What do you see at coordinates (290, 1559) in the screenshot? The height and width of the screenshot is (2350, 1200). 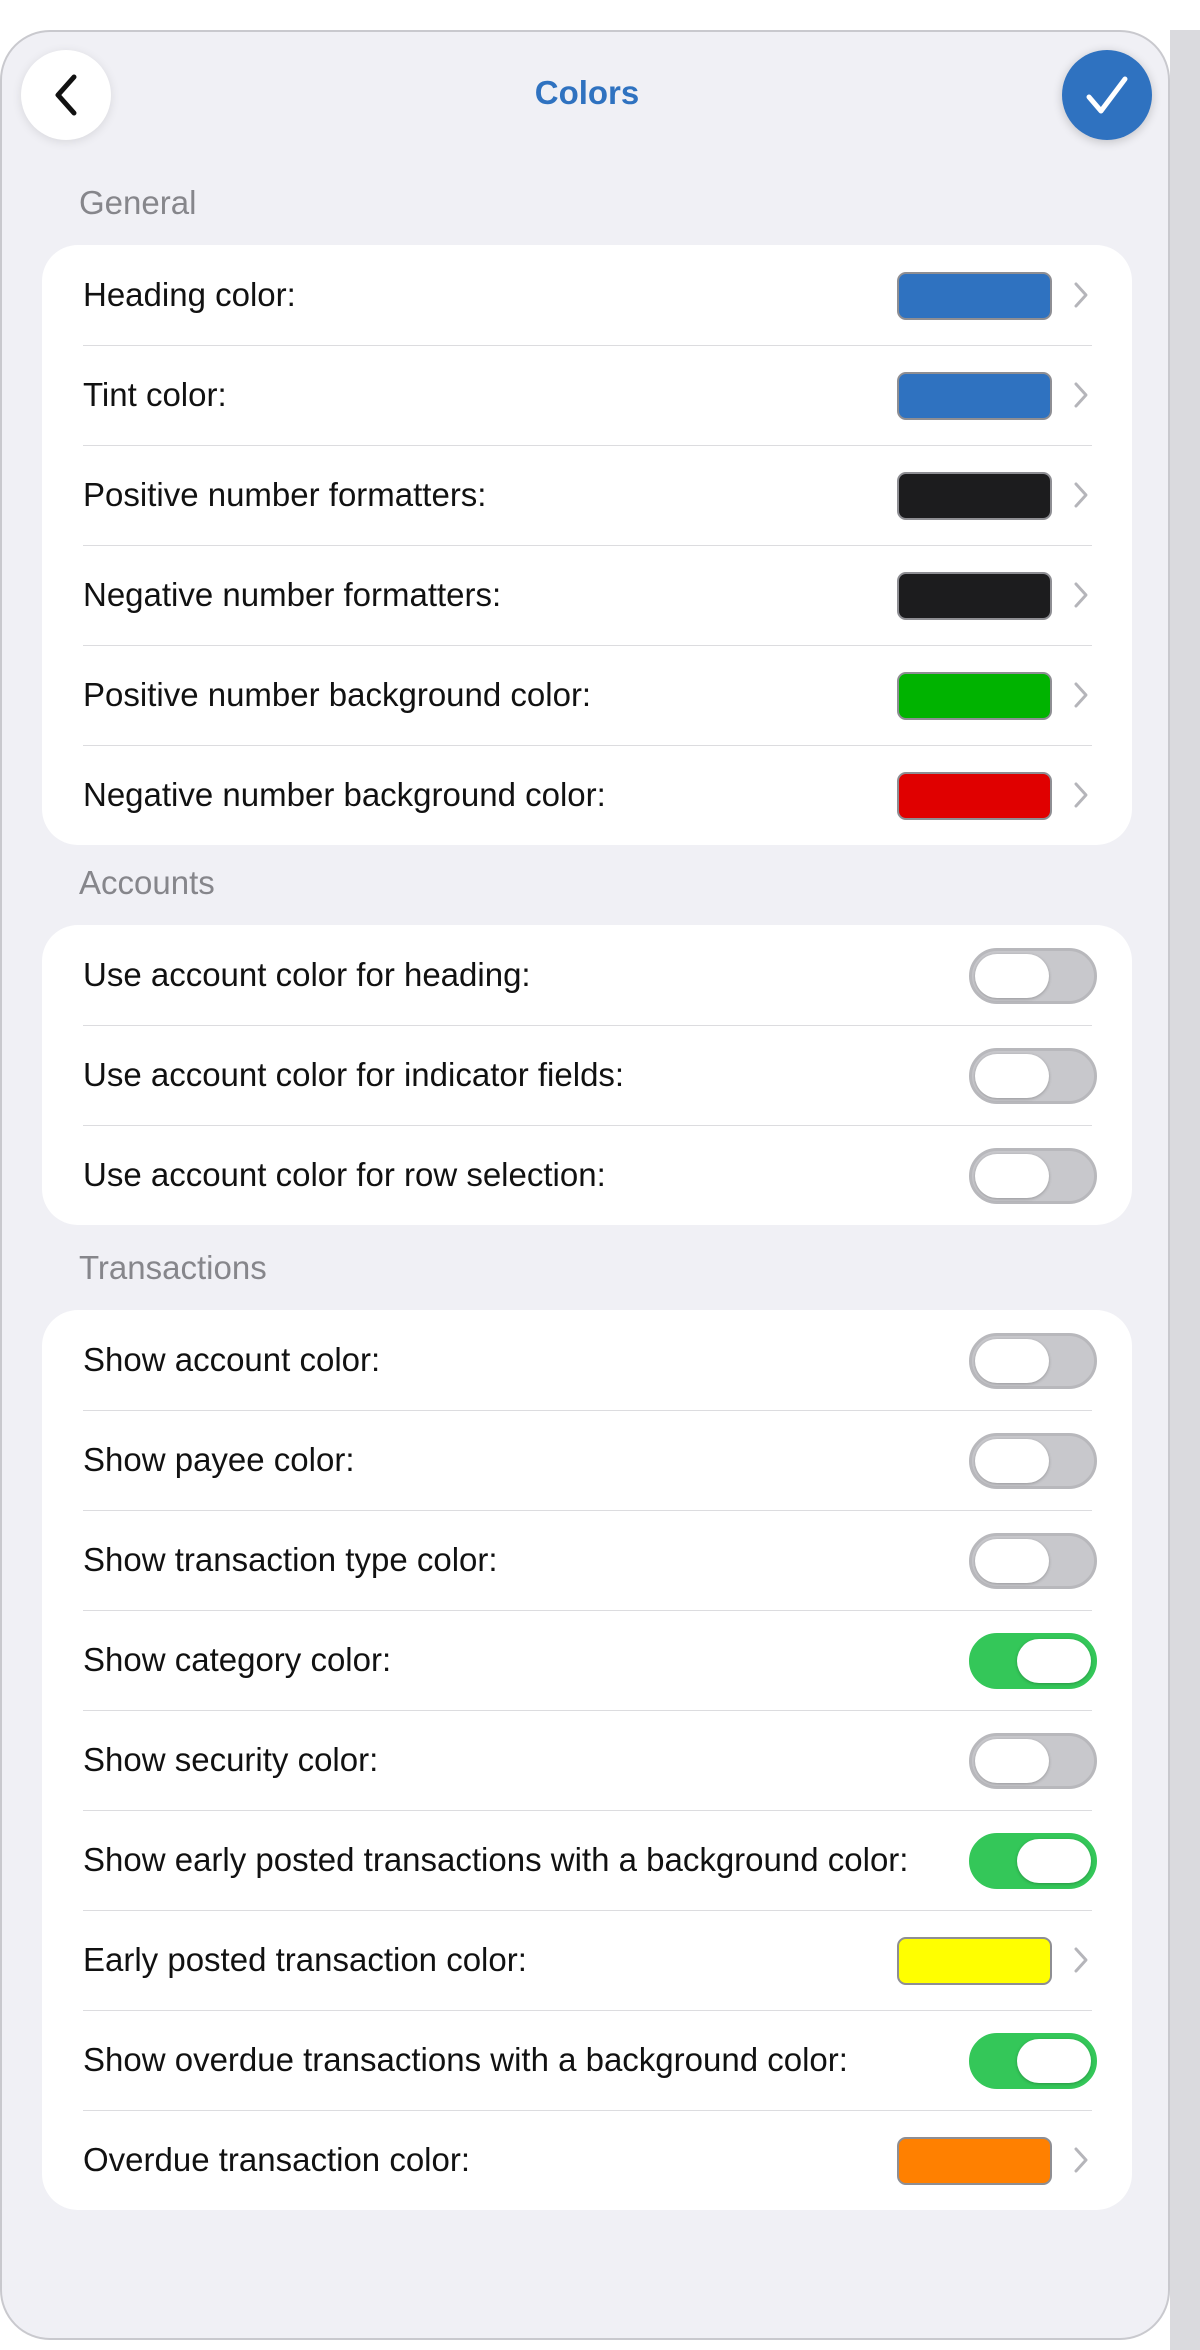 I see `row-label: Show transaction type color:` at bounding box center [290, 1559].